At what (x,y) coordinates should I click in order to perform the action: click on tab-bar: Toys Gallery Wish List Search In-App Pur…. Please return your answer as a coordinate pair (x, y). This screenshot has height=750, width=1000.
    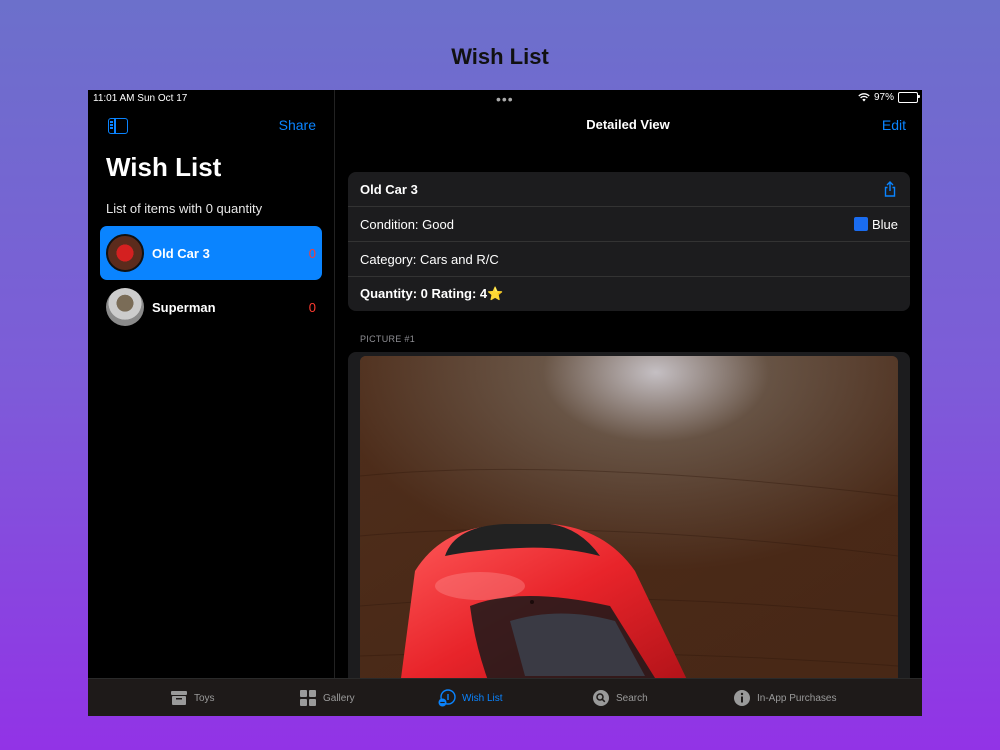
    Looking at the image, I should click on (505, 697).